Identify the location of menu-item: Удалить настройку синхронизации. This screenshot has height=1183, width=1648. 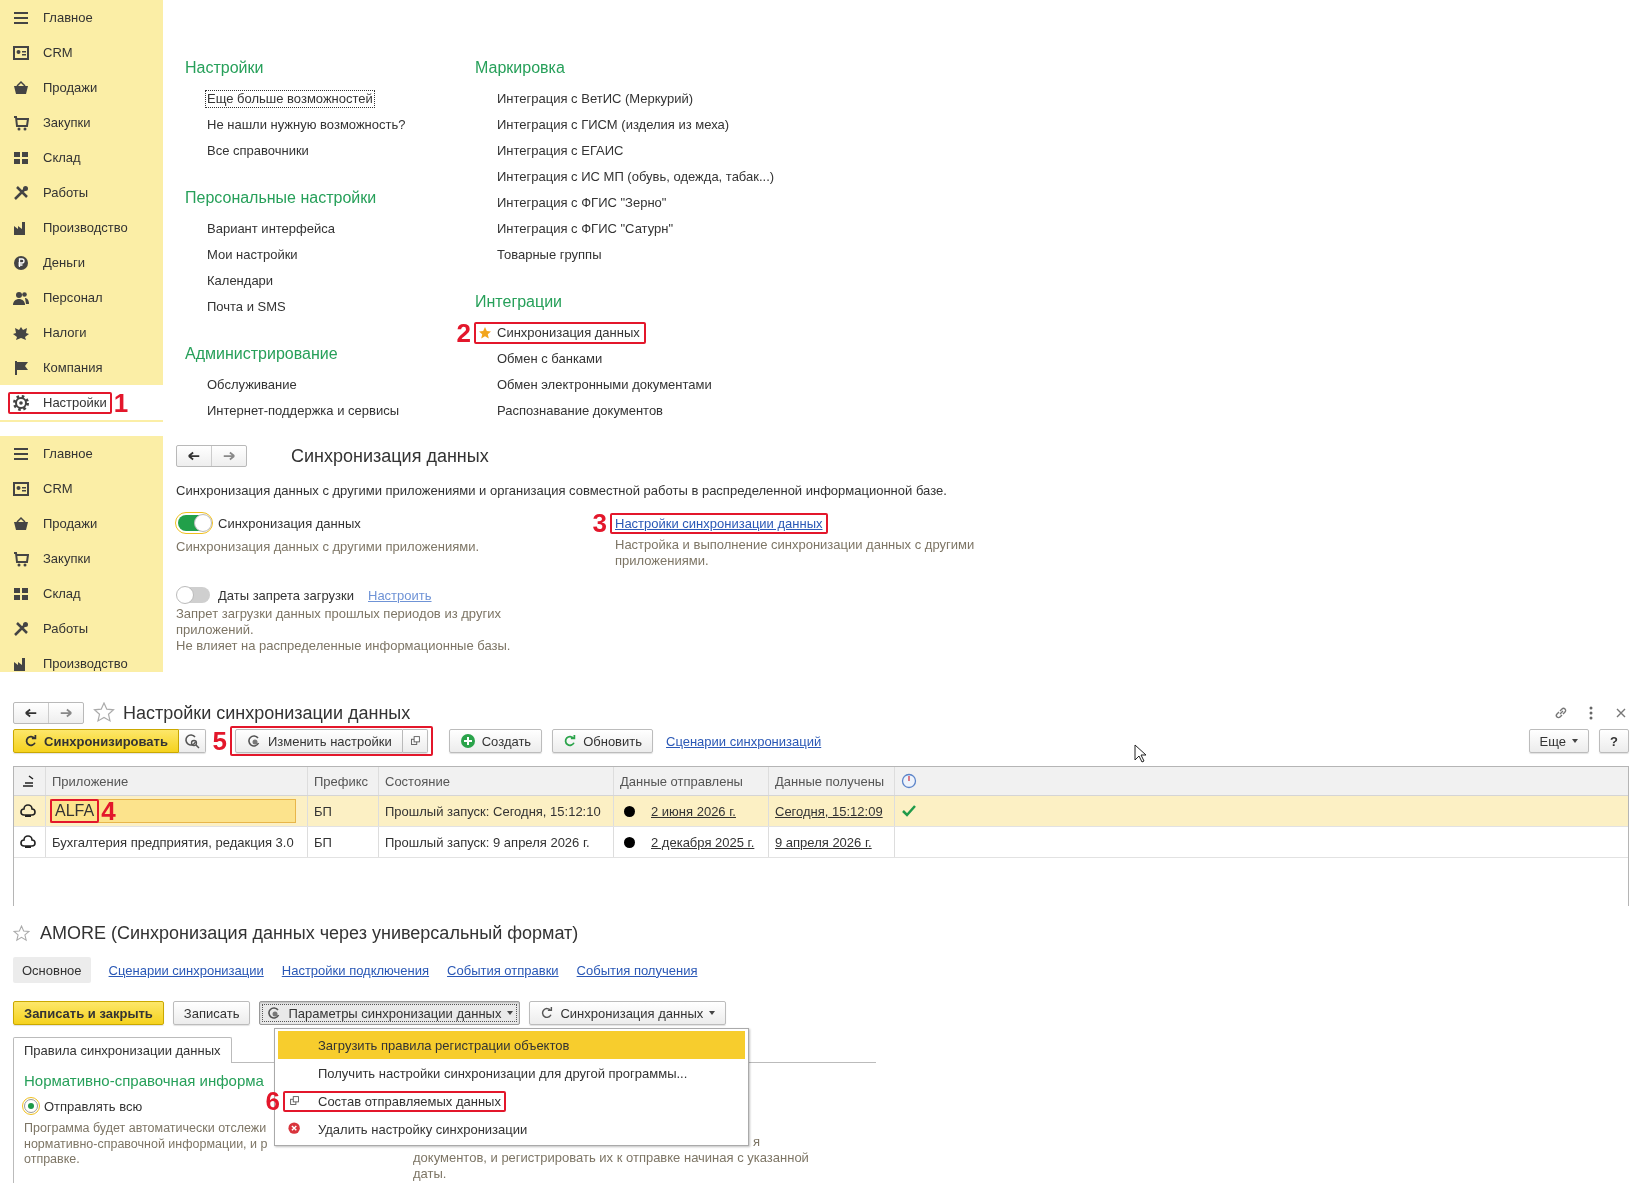
(423, 1129).